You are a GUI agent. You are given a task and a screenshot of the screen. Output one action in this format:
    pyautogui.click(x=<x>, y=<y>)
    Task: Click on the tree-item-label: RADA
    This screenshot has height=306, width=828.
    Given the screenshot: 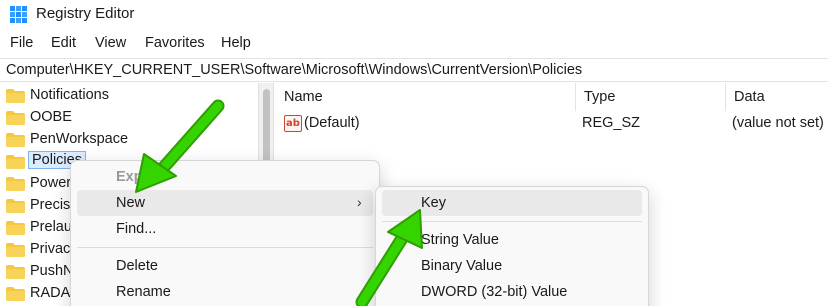 What is the action you would take?
    pyautogui.click(x=50, y=293)
    